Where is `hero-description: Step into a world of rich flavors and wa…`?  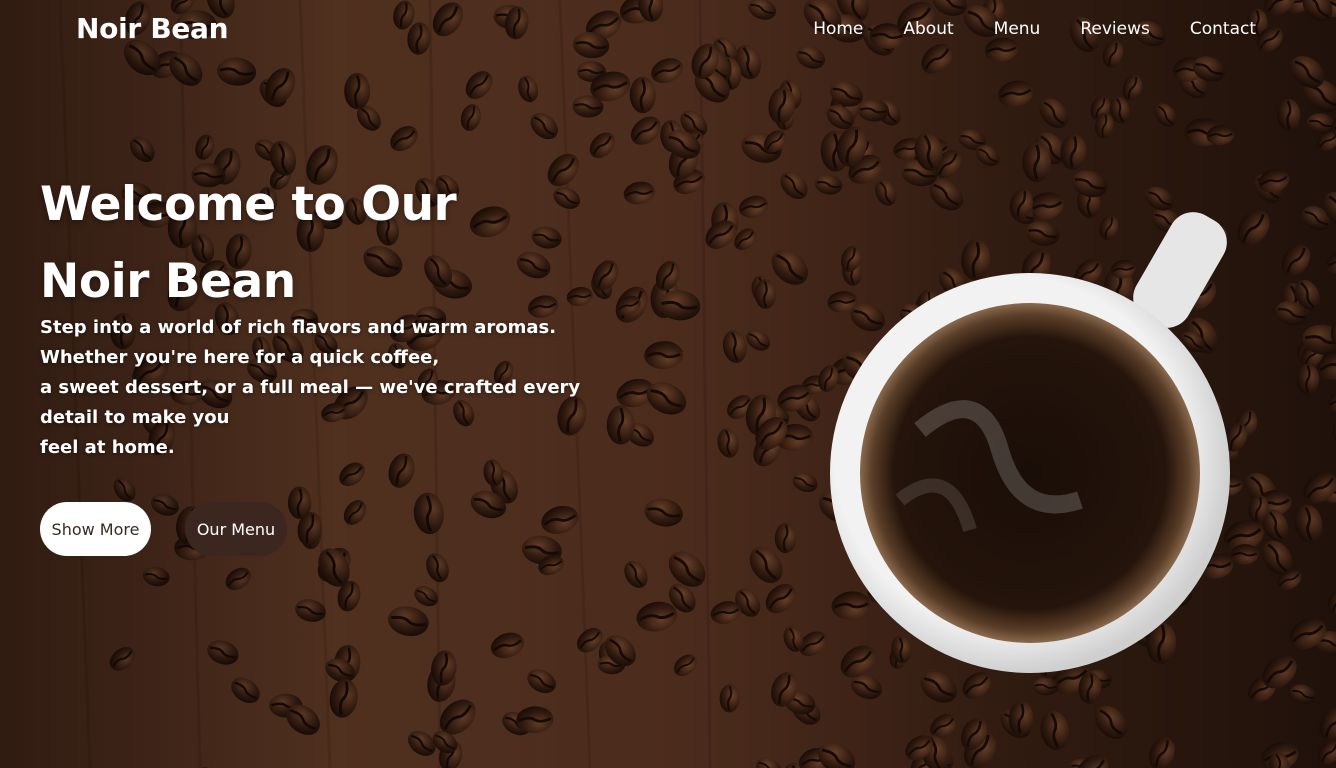 hero-description: Step into a world of rich flavors and wa… is located at coordinates (320, 388).